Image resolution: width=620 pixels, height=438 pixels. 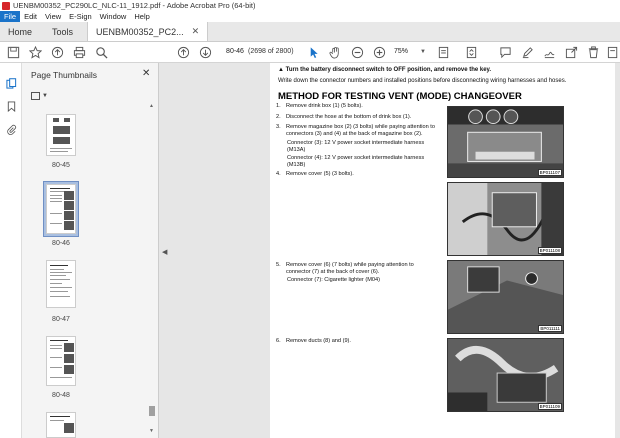 I want to click on bookmark-star-icon, so click(x=35, y=52).